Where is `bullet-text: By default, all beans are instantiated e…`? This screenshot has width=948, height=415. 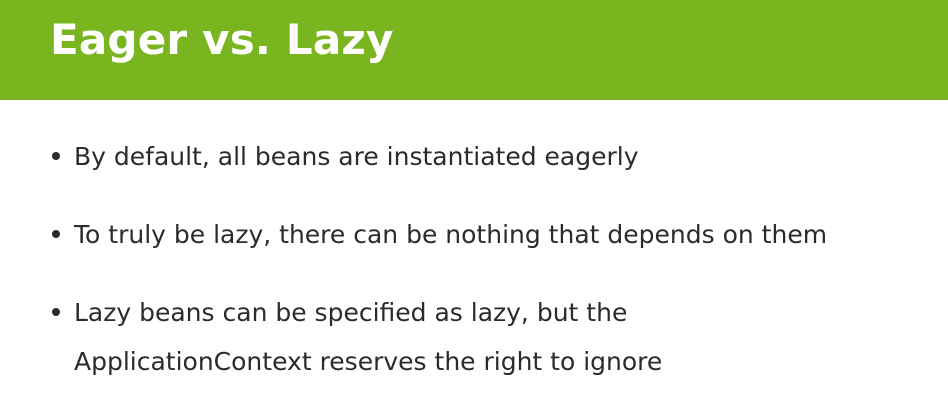 bullet-text: By default, all beans are instantiated e… is located at coordinates (356, 156).